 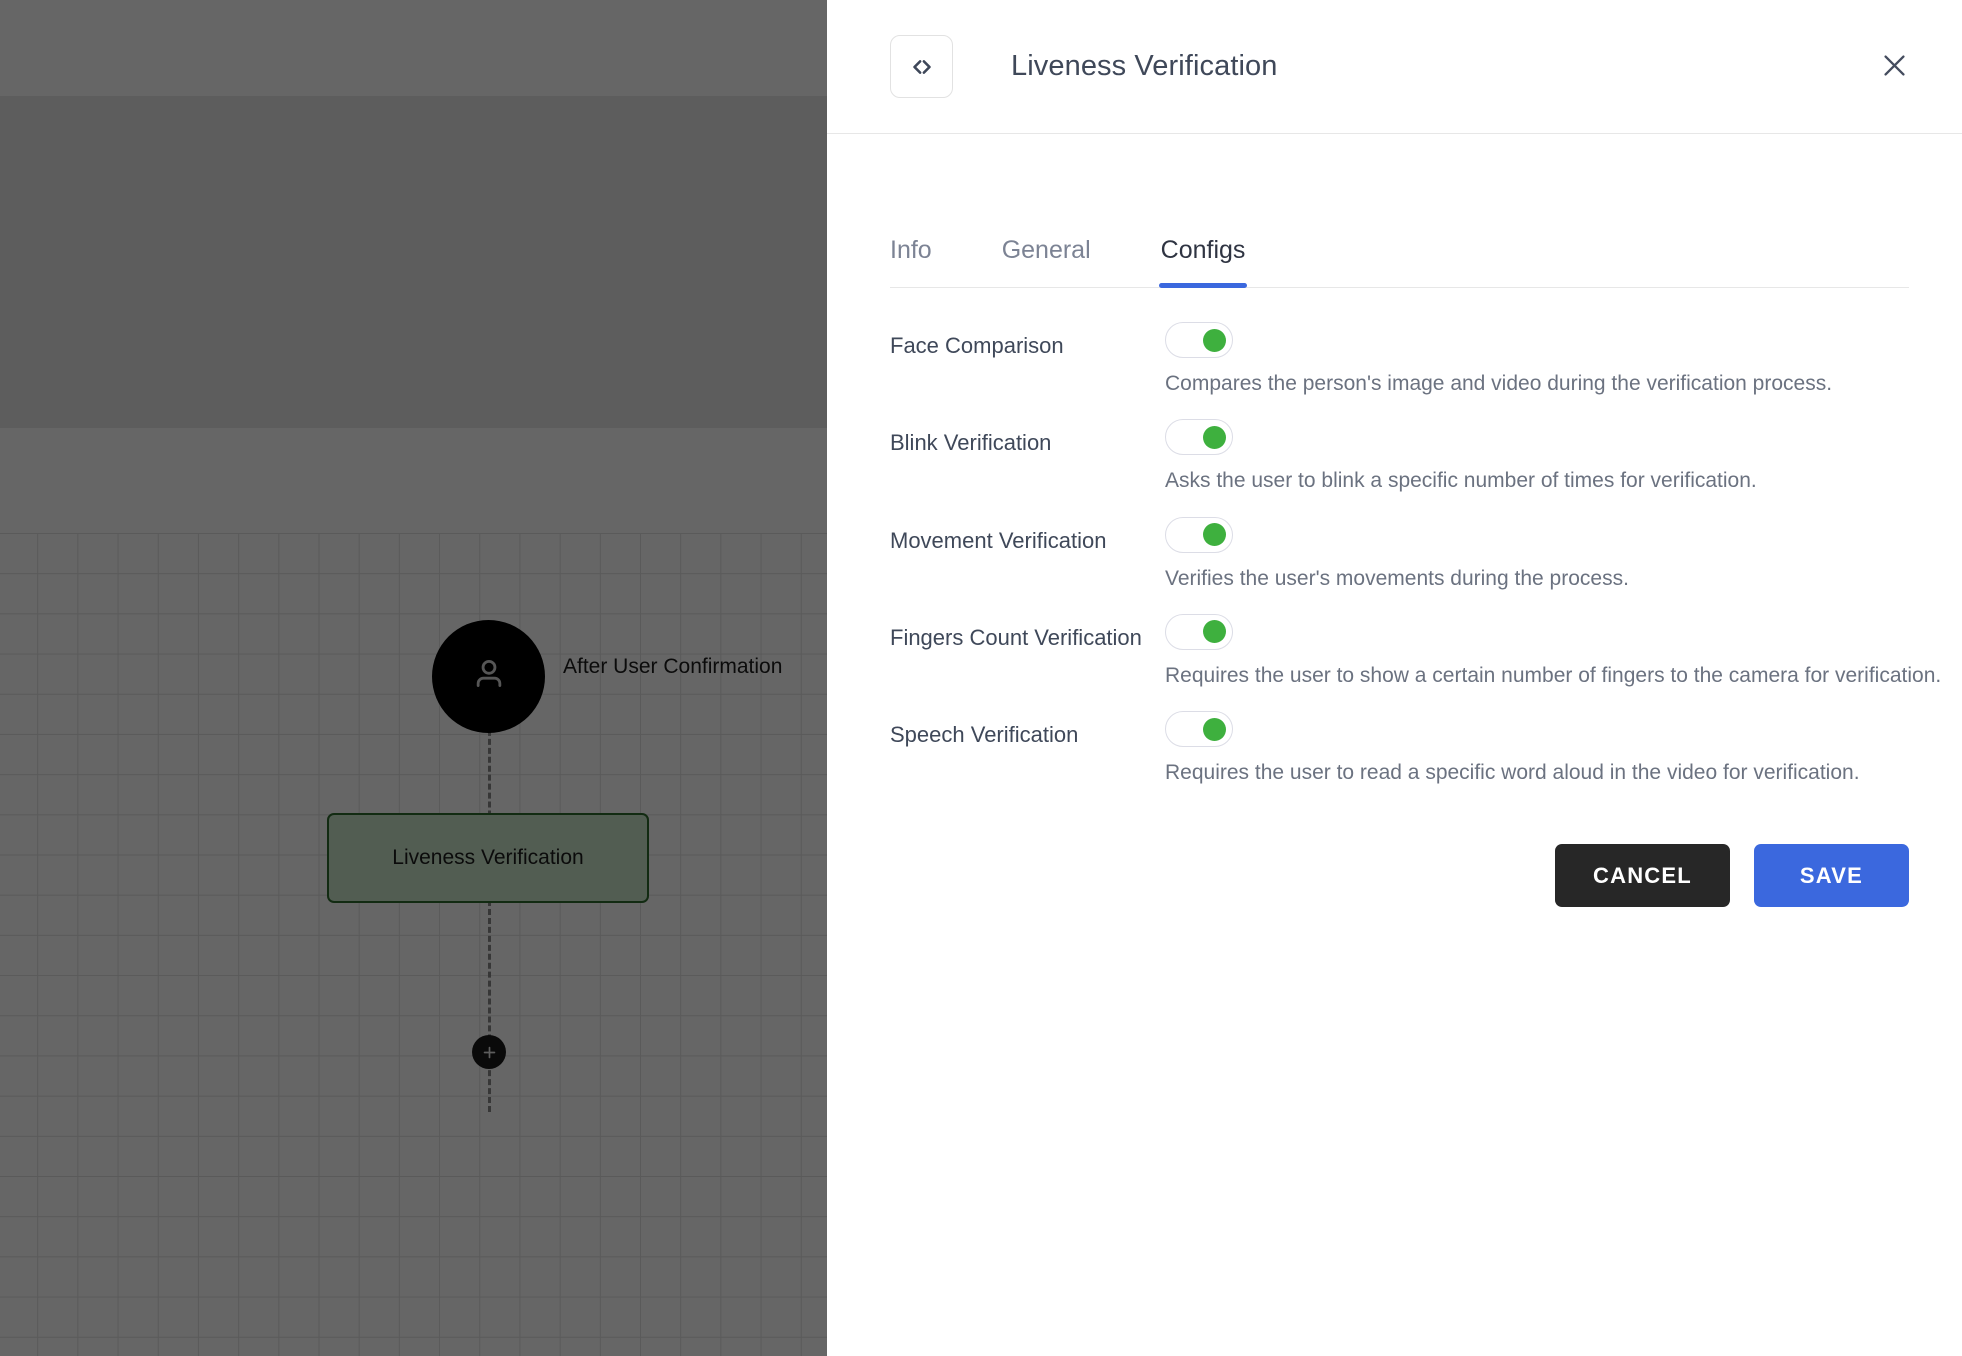 What do you see at coordinates (1399, 876) in the screenshot?
I see `panel-actions: CANCEL SAVE` at bounding box center [1399, 876].